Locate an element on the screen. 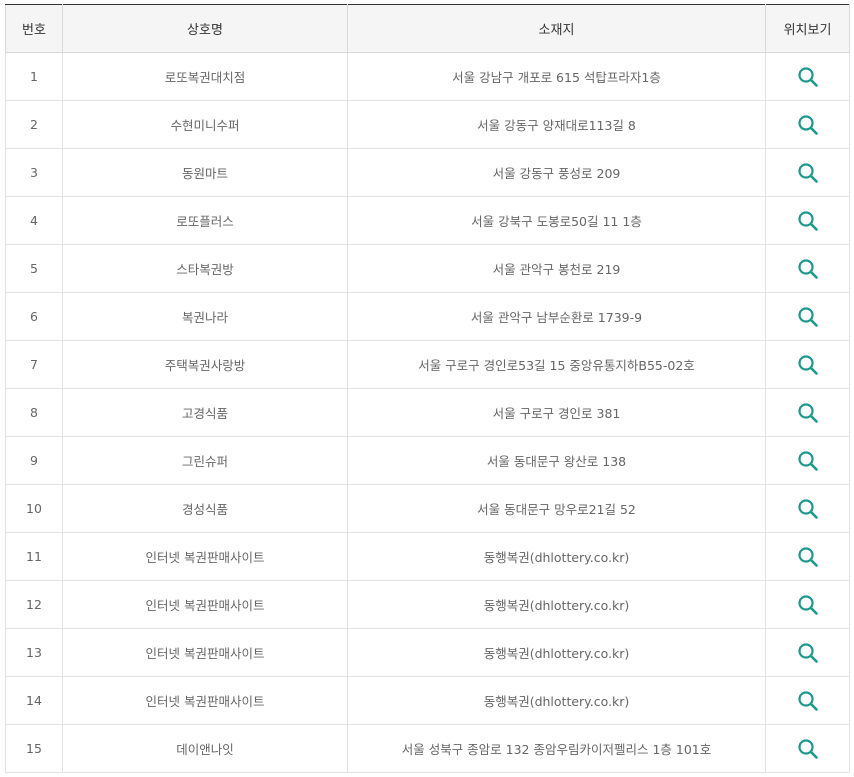 This screenshot has width=854, height=777. table-header: 번호 상호명 소재지 위치보기 is located at coordinates (427, 28).